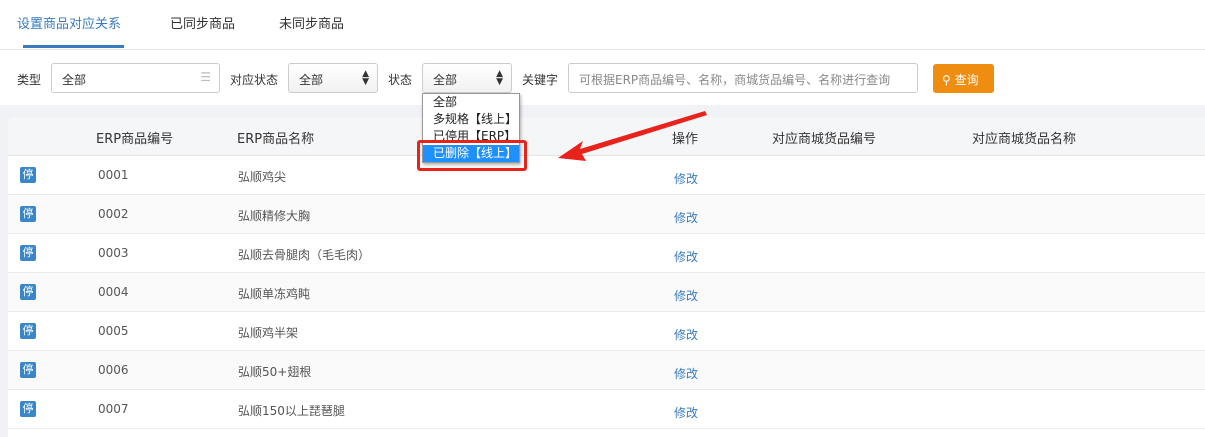  Describe the element at coordinates (735, 80) in the screenshot. I see `keyword-placeholder: 可根据ERP商品编号、名称，商城货品编号、名称进行查询` at that location.